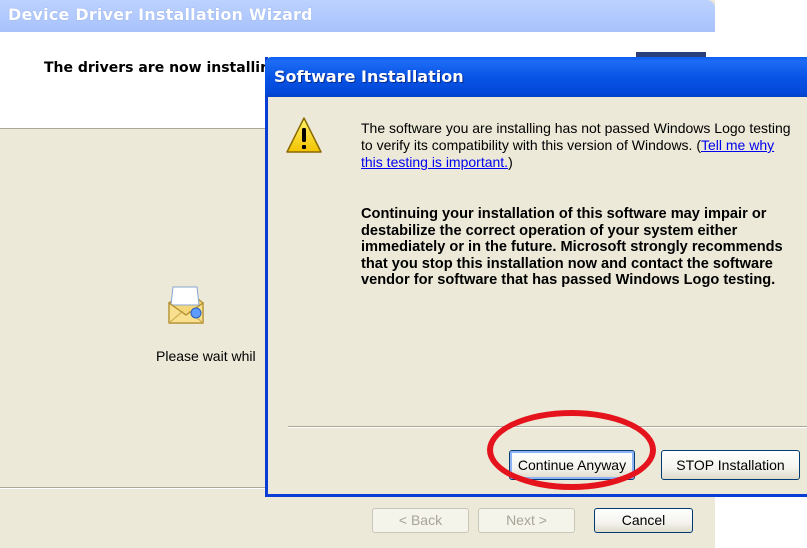 The width and height of the screenshot is (807, 548). Describe the element at coordinates (160, 14) in the screenshot. I see `wizard-title: Device Driver Installation Wizard` at that location.